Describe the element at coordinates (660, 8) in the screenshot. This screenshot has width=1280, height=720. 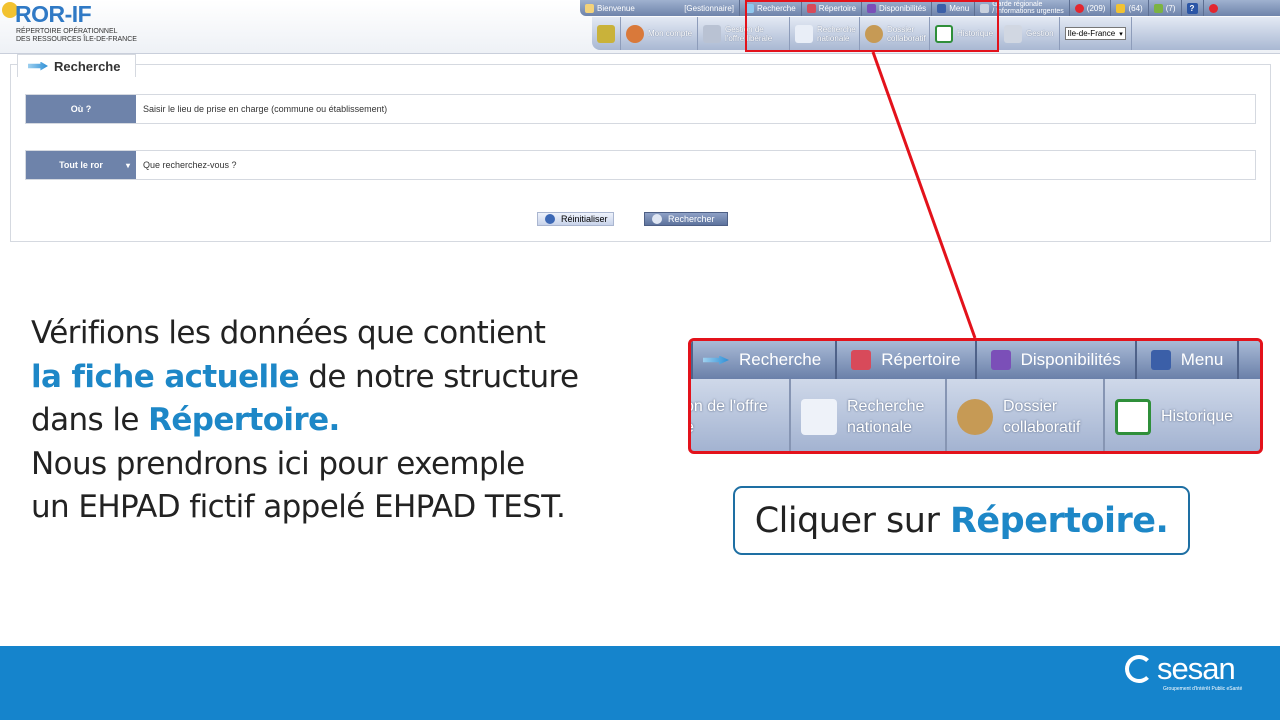
I see `user-welcome: Bienvenue [Gestionnaire]` at that location.